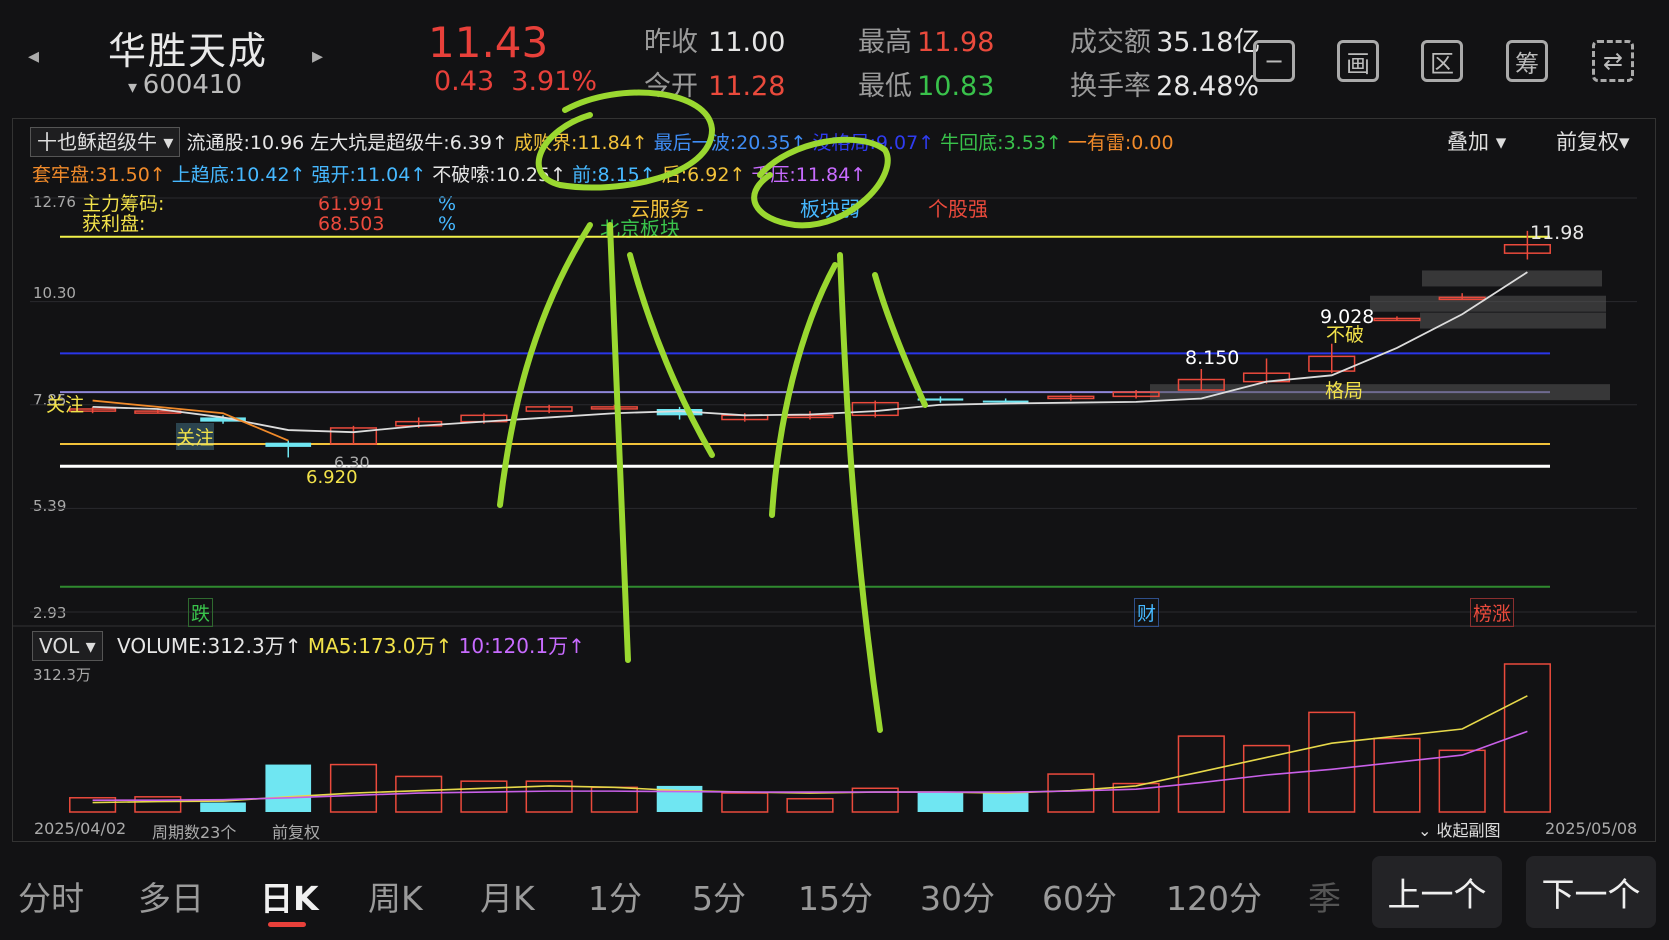 Image resolution: width=1669 pixels, height=940 pixels. Describe the element at coordinates (1214, 896) in the screenshot. I see `tab-120min: 120分` at that location.